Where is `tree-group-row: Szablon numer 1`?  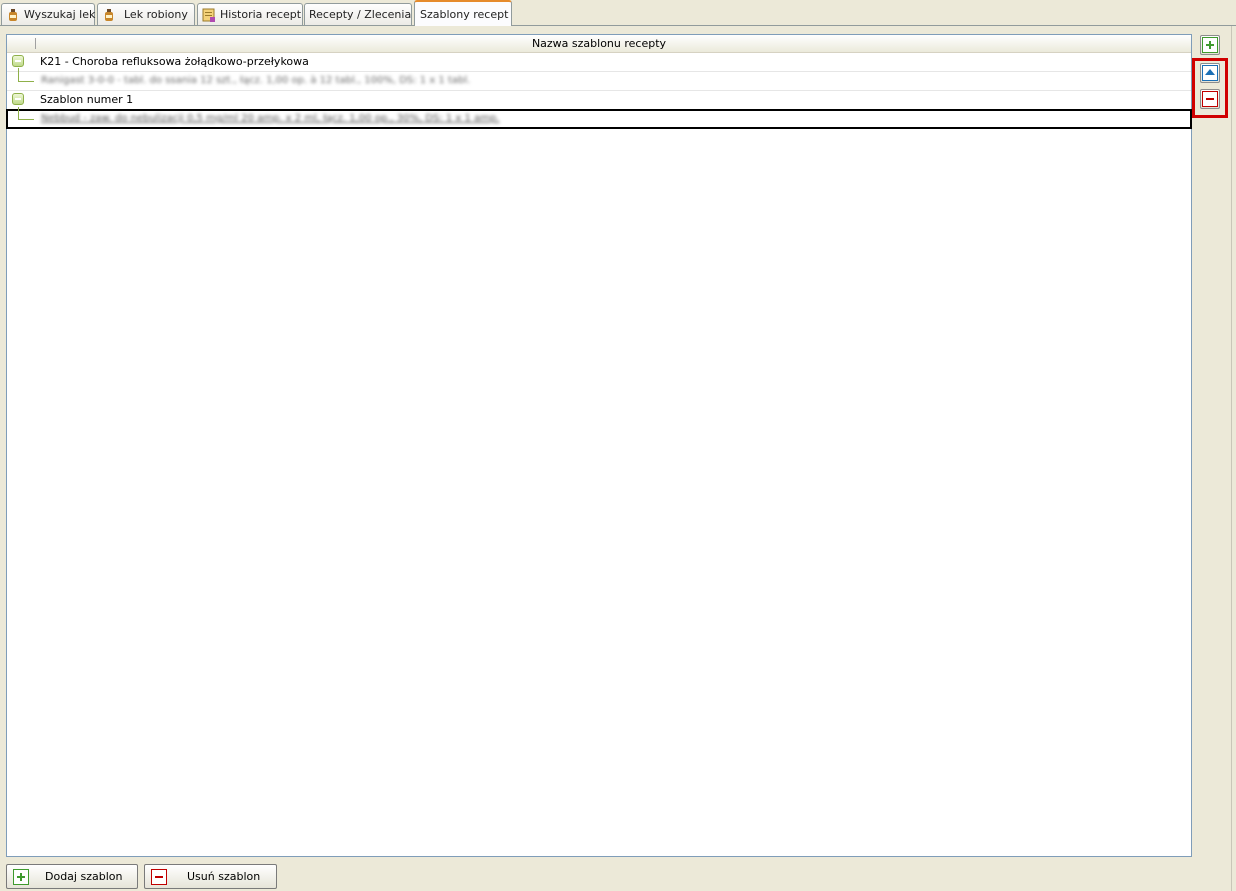 tree-group-row: Szablon numer 1 is located at coordinates (599, 100).